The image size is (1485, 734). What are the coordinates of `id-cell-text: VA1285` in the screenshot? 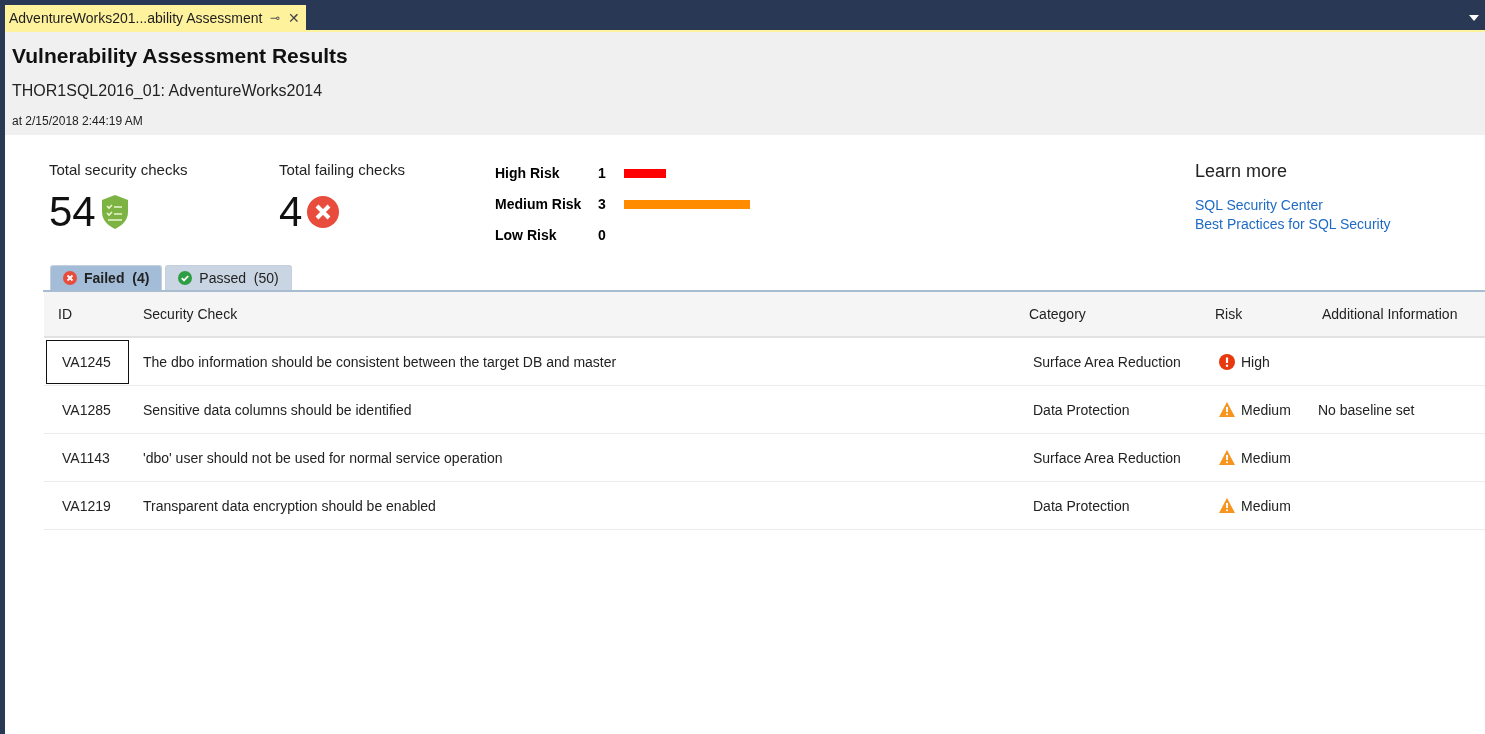 It's located at (86, 410).